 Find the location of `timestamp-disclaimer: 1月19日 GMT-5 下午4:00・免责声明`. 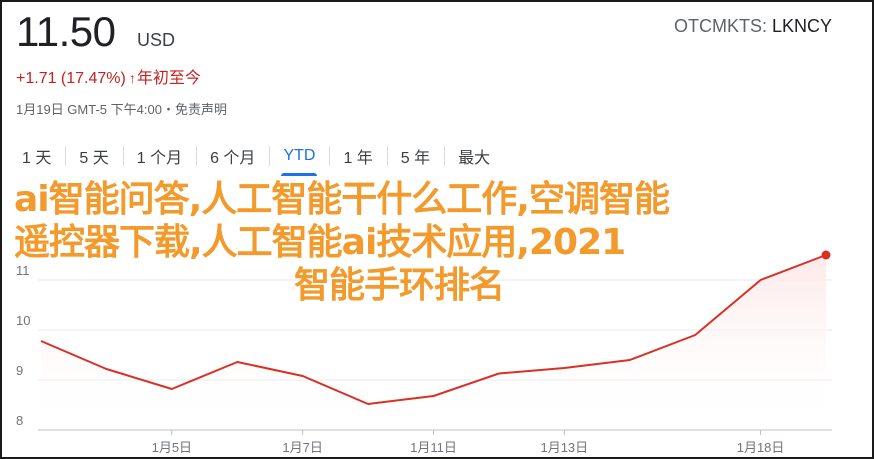

timestamp-disclaimer: 1月19日 GMT-5 下午4:00・免责声明 is located at coordinates (121, 108).